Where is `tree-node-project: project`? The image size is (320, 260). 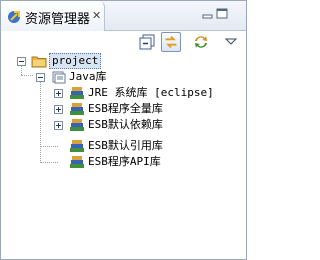 tree-node-project: project is located at coordinates (123, 61).